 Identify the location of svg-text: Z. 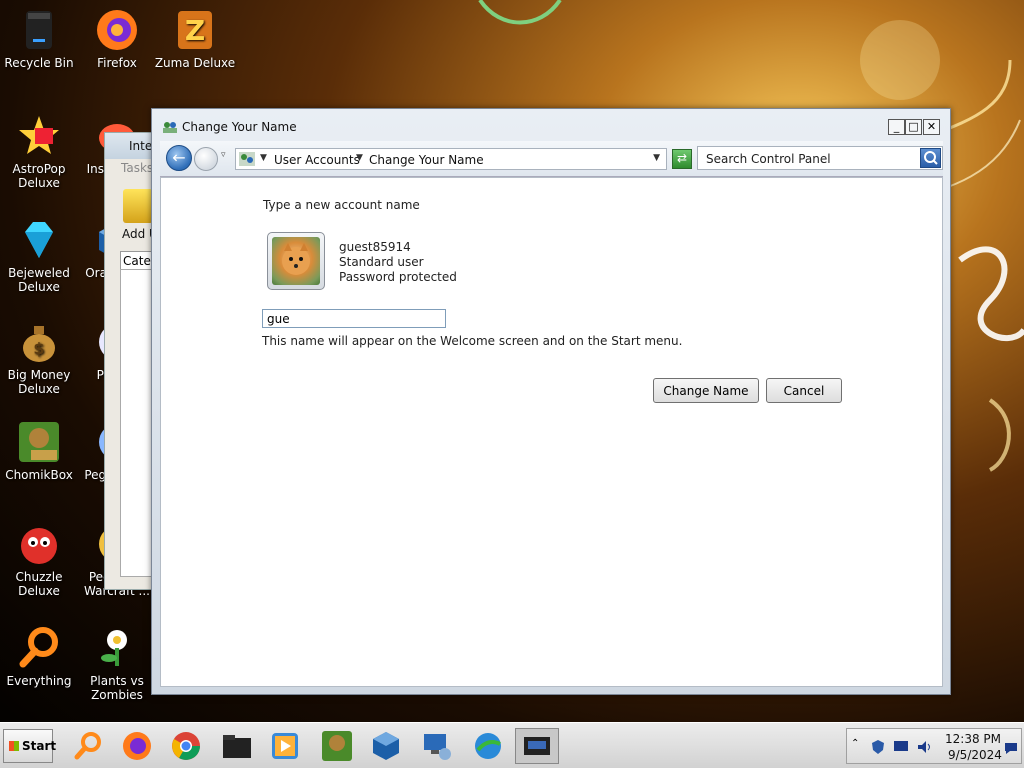
(195, 30).